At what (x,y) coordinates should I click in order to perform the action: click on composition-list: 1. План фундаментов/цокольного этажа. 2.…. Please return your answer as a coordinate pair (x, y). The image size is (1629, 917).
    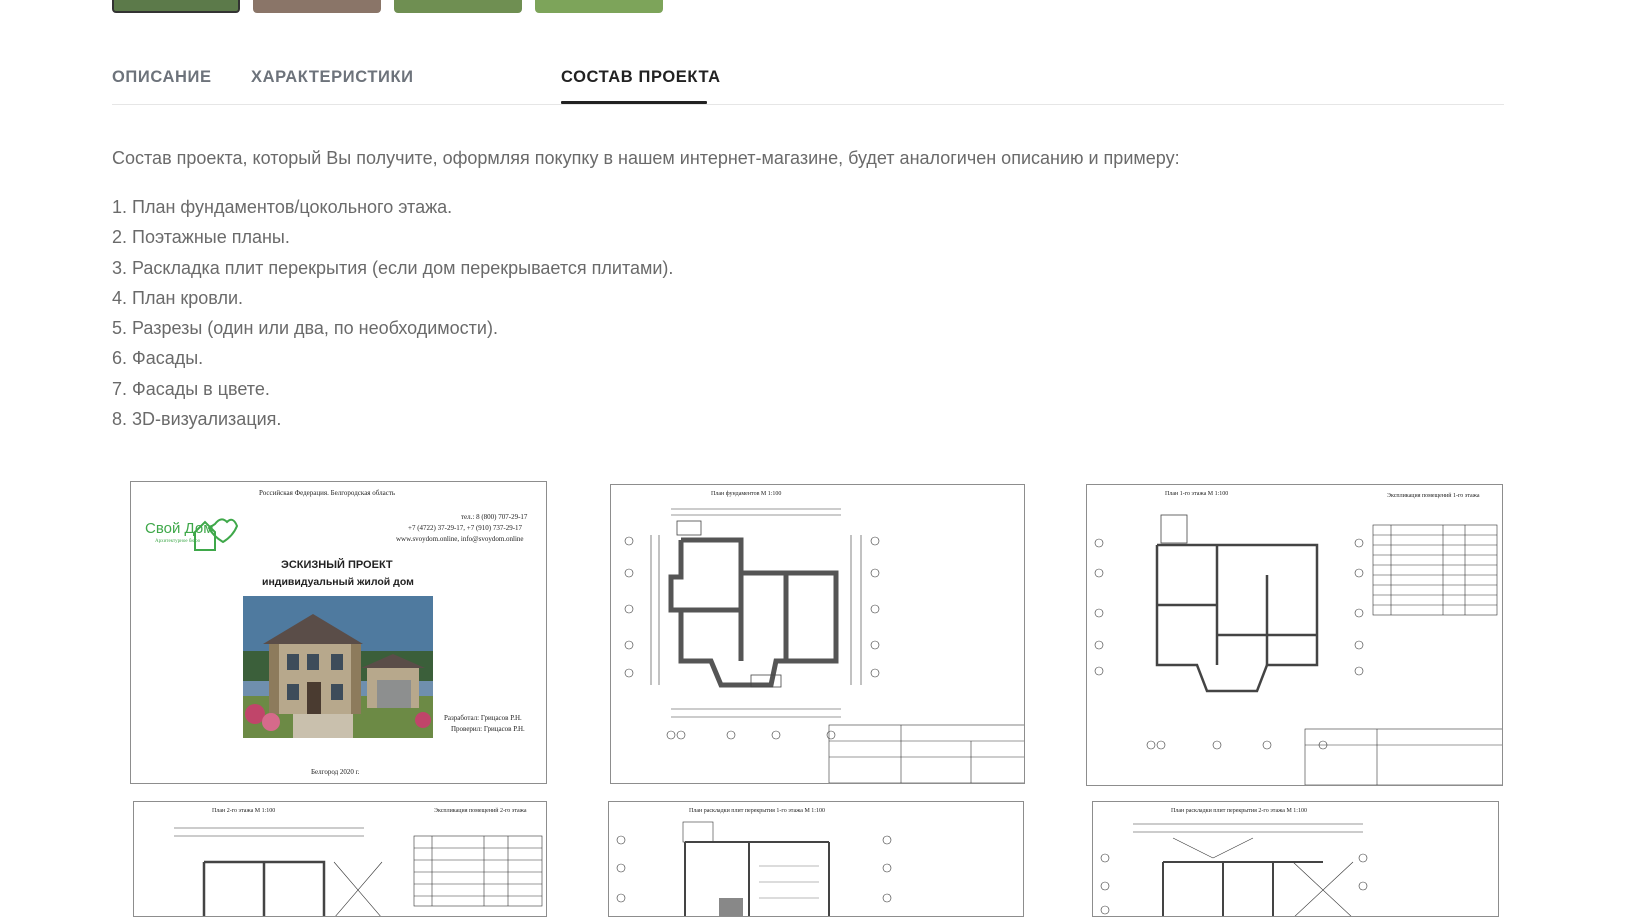
    Looking at the image, I should click on (392, 313).